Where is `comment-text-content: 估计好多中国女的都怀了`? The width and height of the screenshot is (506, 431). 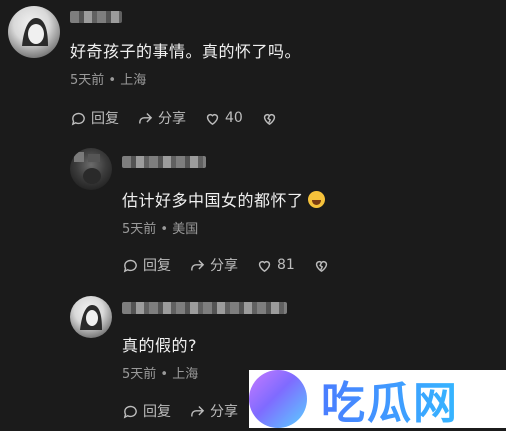
comment-text-content: 估计好多中国女的都怀了 is located at coordinates (213, 200).